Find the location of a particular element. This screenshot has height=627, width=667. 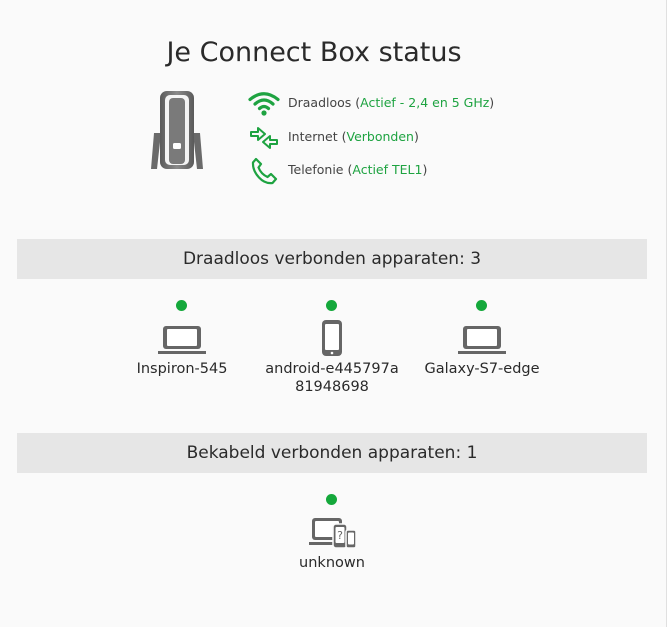

wifi-icon is located at coordinates (264, 104).